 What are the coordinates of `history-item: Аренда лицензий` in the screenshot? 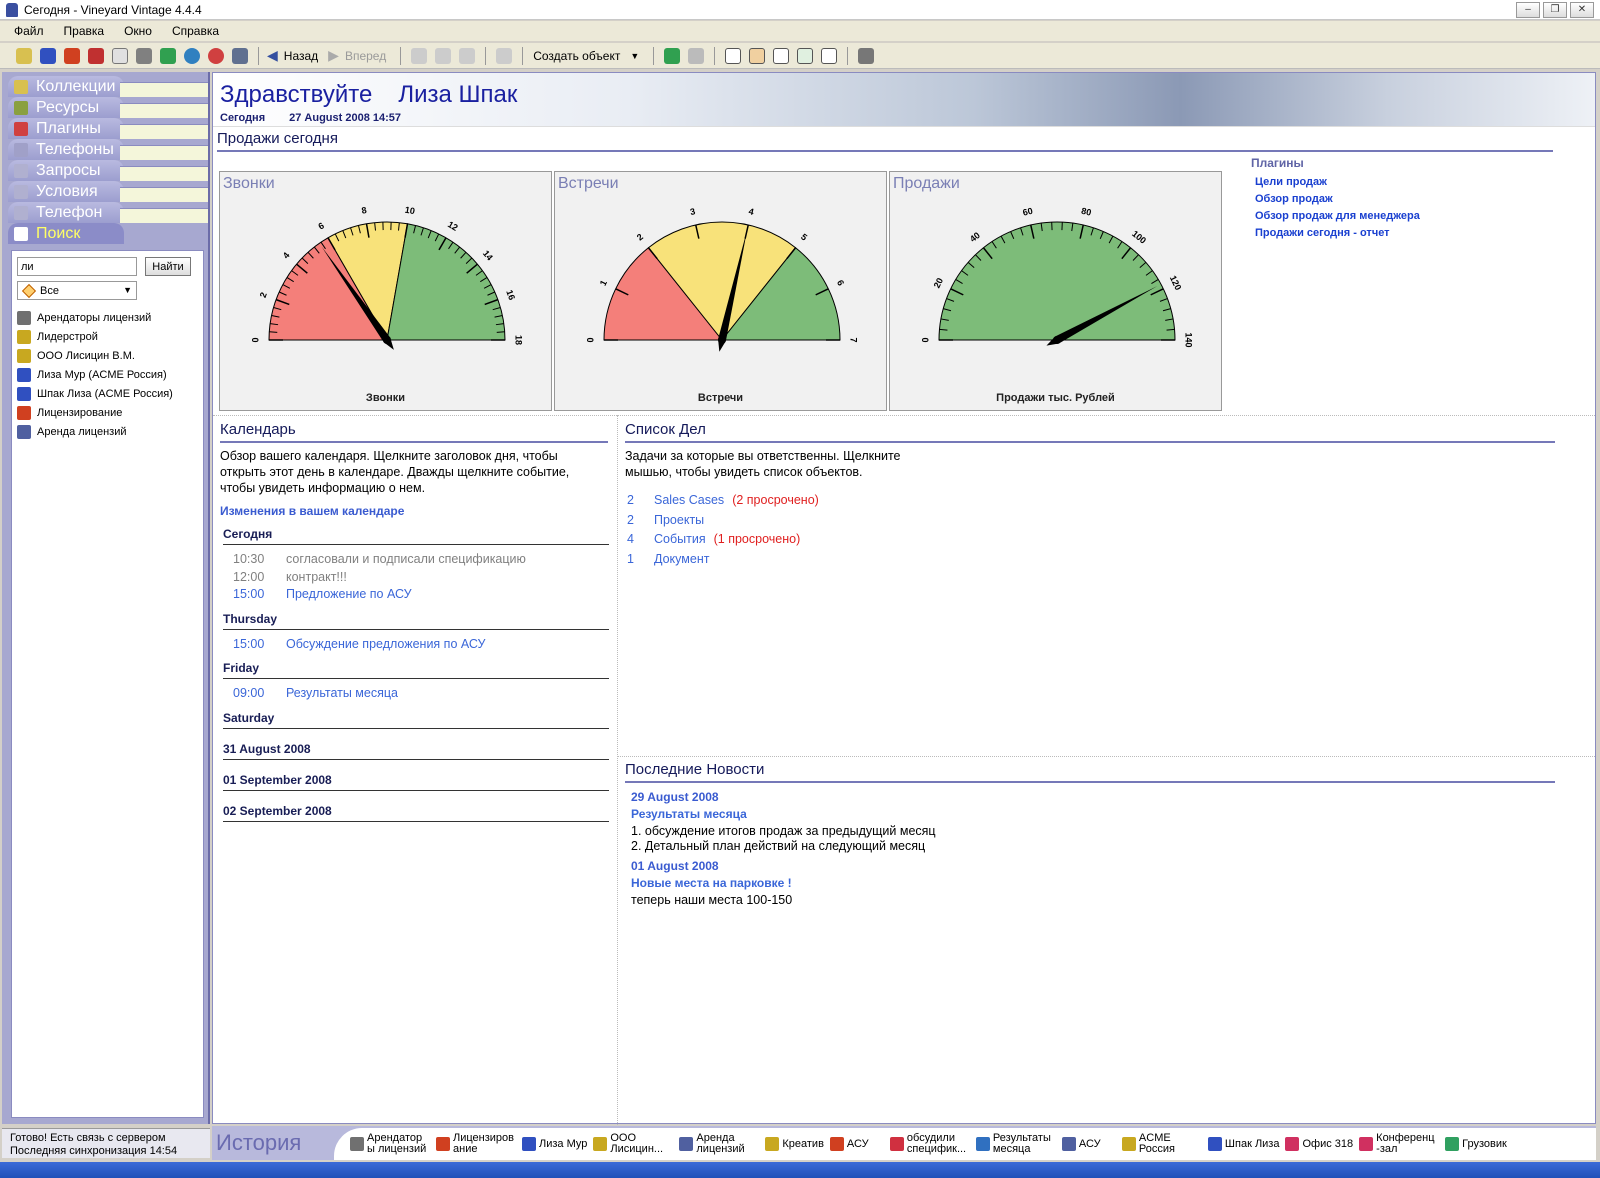 It's located at (719, 1144).